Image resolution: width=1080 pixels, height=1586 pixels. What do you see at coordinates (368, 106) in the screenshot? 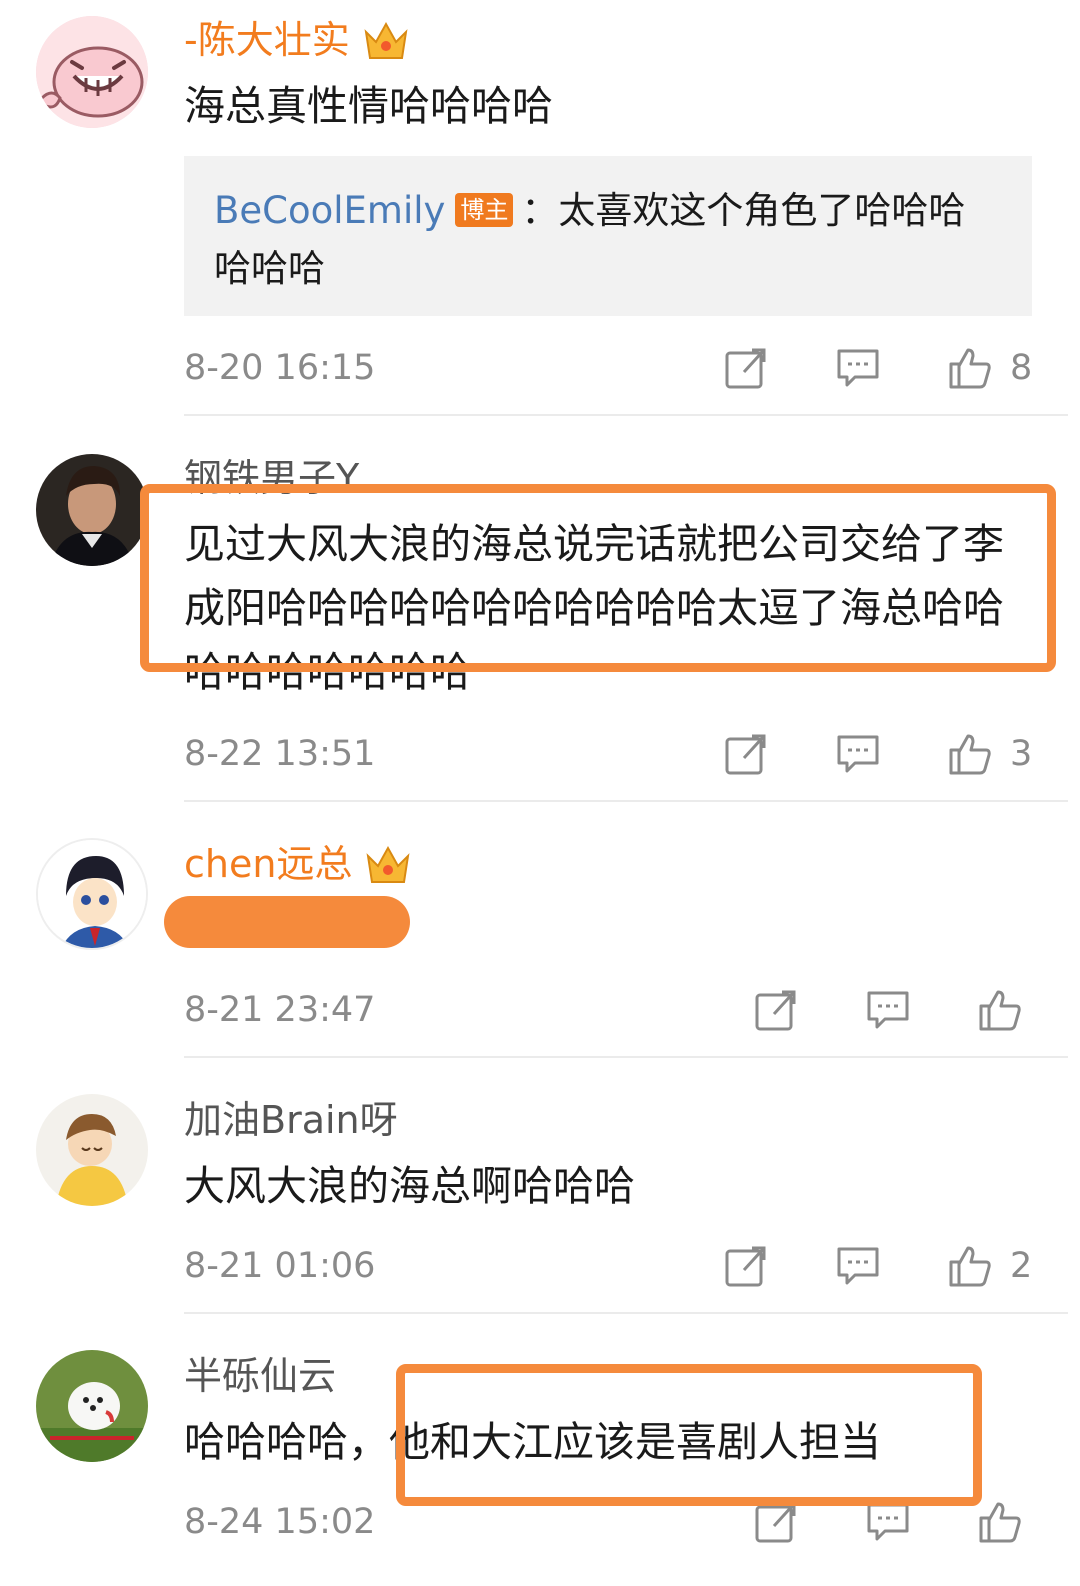
I see `comment-text: 海总真性情哈哈哈哈` at bounding box center [368, 106].